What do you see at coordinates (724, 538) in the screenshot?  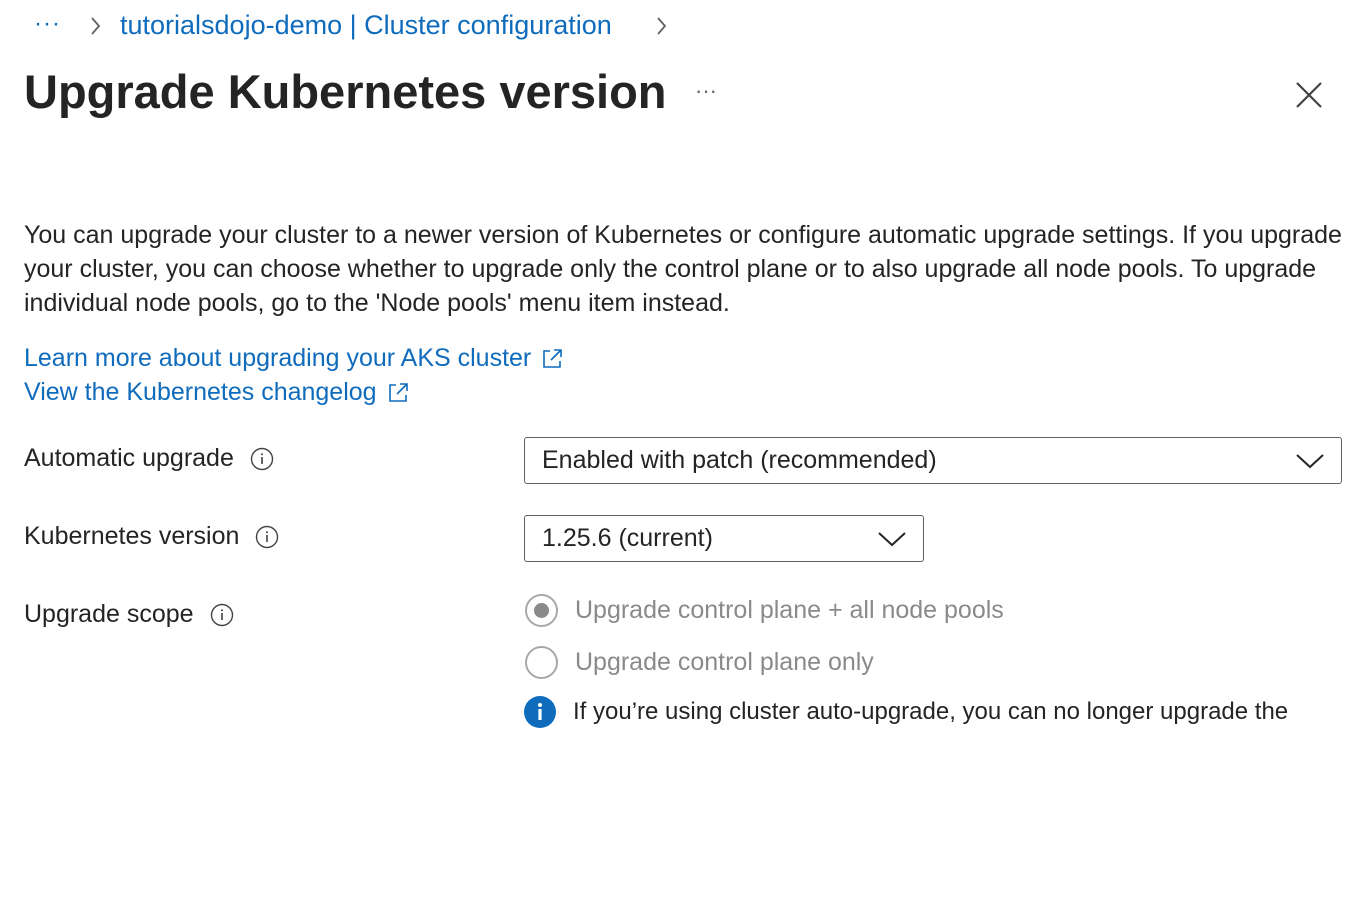 I see `kubernetes-version-dropdown: 1.25.6 (current)` at bounding box center [724, 538].